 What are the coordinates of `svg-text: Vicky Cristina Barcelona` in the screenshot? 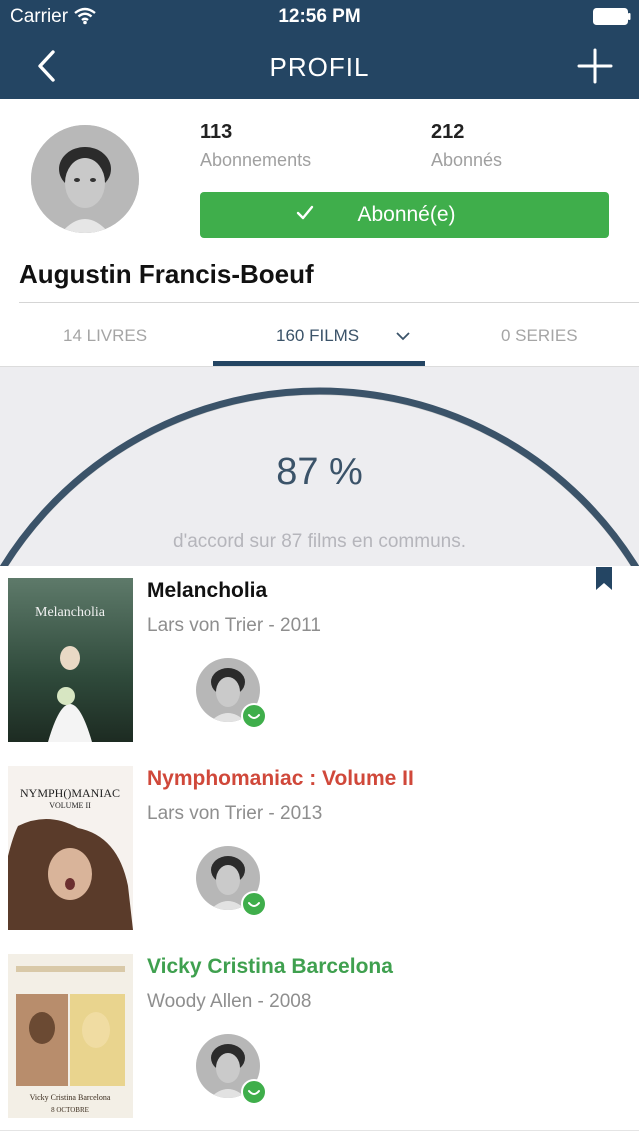 It's located at (70, 1097).